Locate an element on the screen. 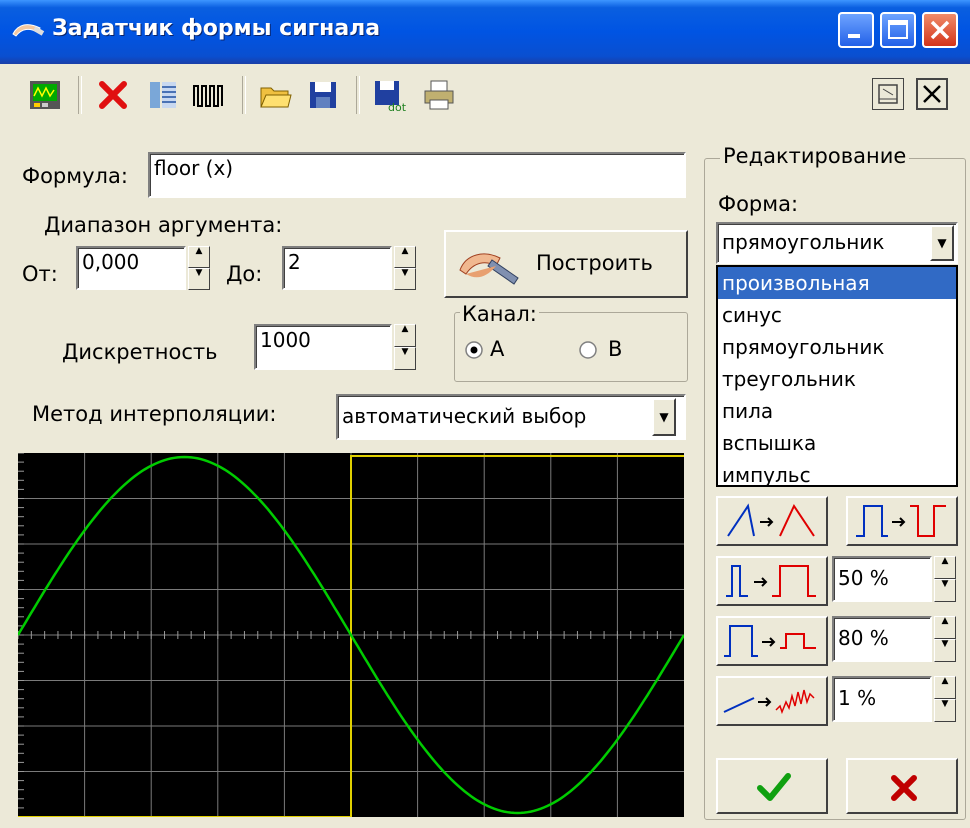 The width and height of the screenshot is (970, 828). window-mode-button is located at coordinates (888, 94).